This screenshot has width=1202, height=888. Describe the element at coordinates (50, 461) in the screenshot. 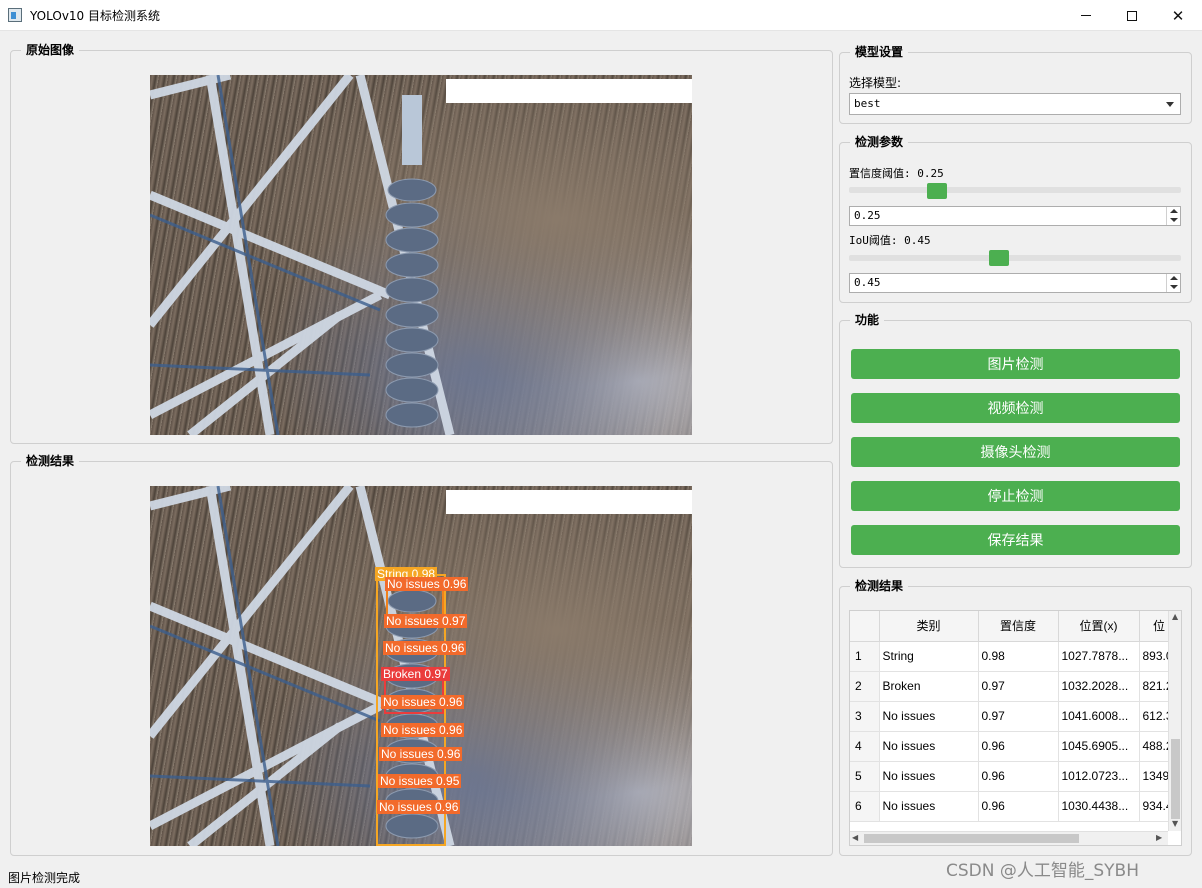

I see `detection-image-title: 检测结果` at that location.